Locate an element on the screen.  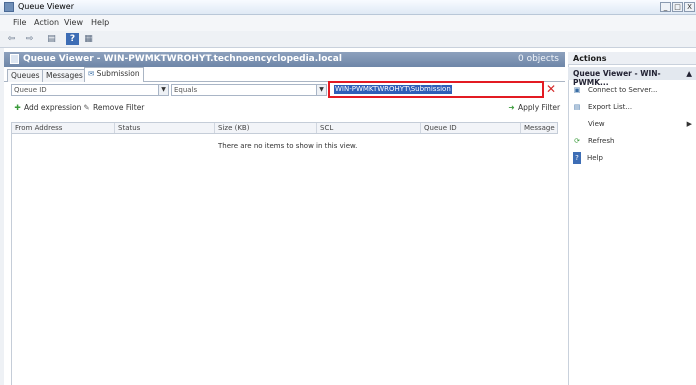
remove-filter-icon: ✎ is located at coordinates (86, 107).